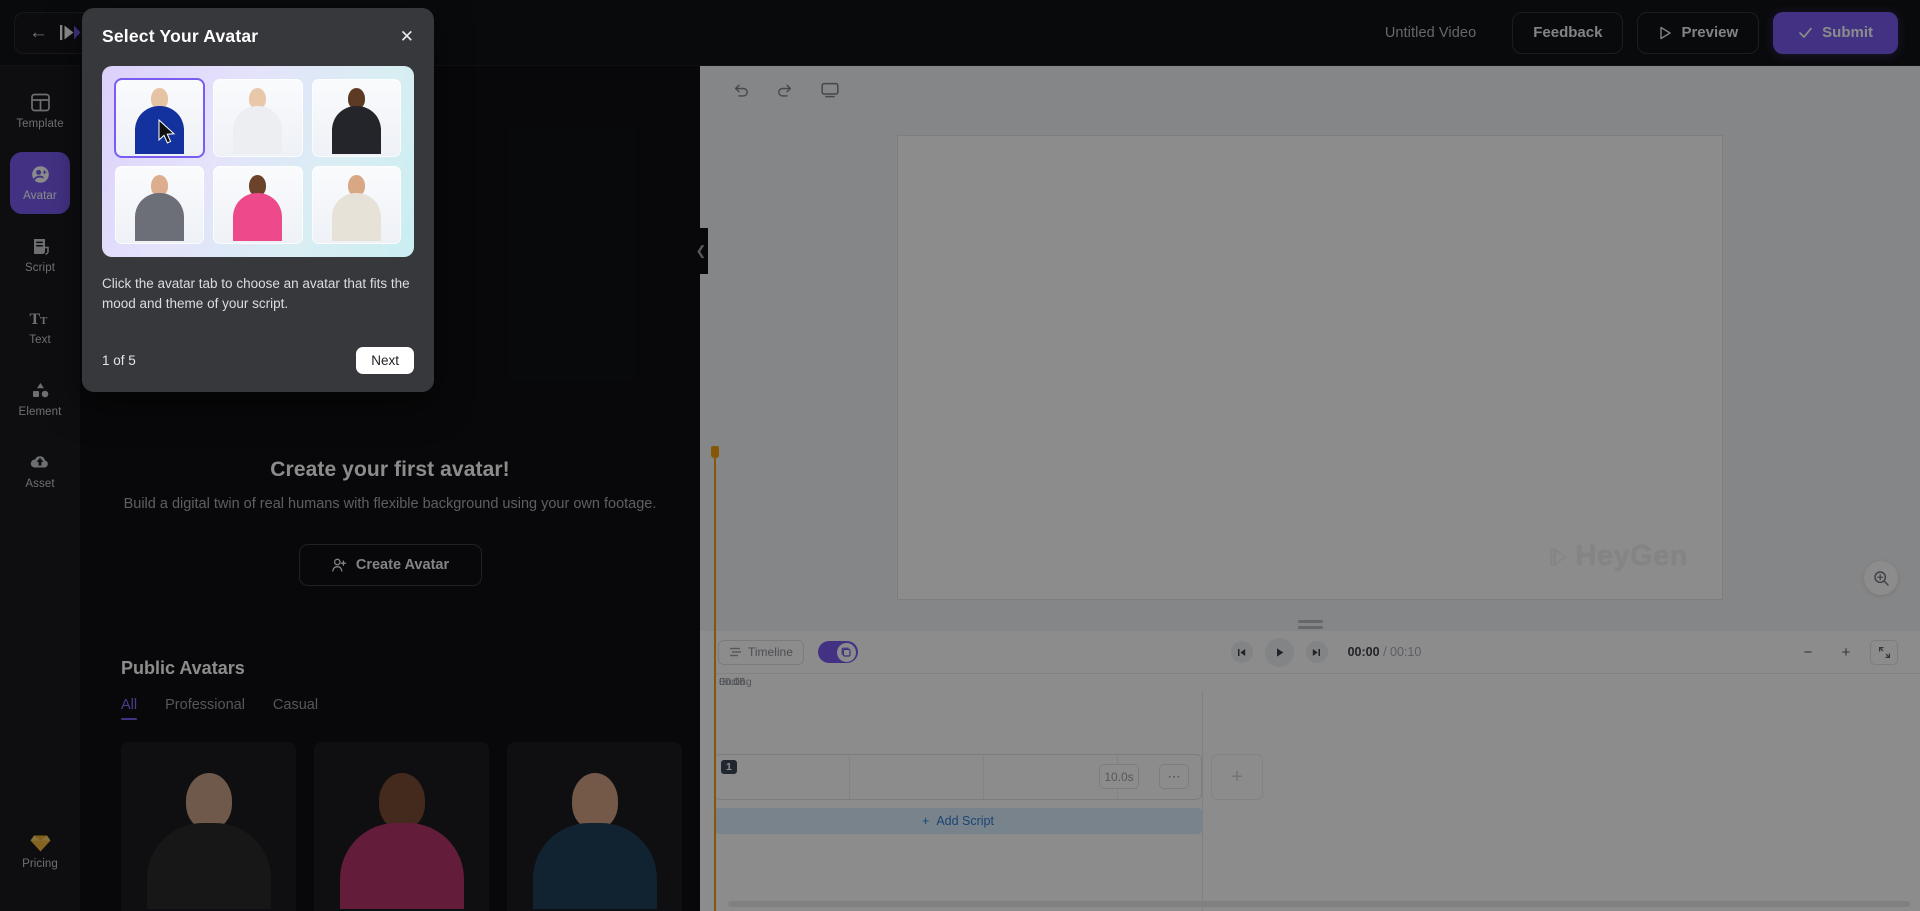  What do you see at coordinates (258, 361) in the screenshot?
I see `modal-footer: 1 of 5 Next` at bounding box center [258, 361].